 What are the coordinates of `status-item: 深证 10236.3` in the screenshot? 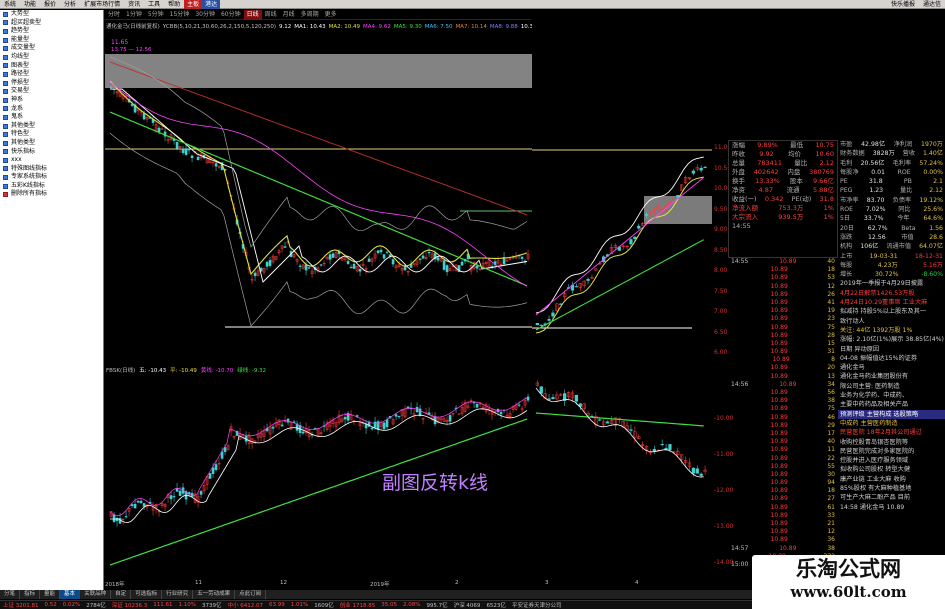 It's located at (129, 606).